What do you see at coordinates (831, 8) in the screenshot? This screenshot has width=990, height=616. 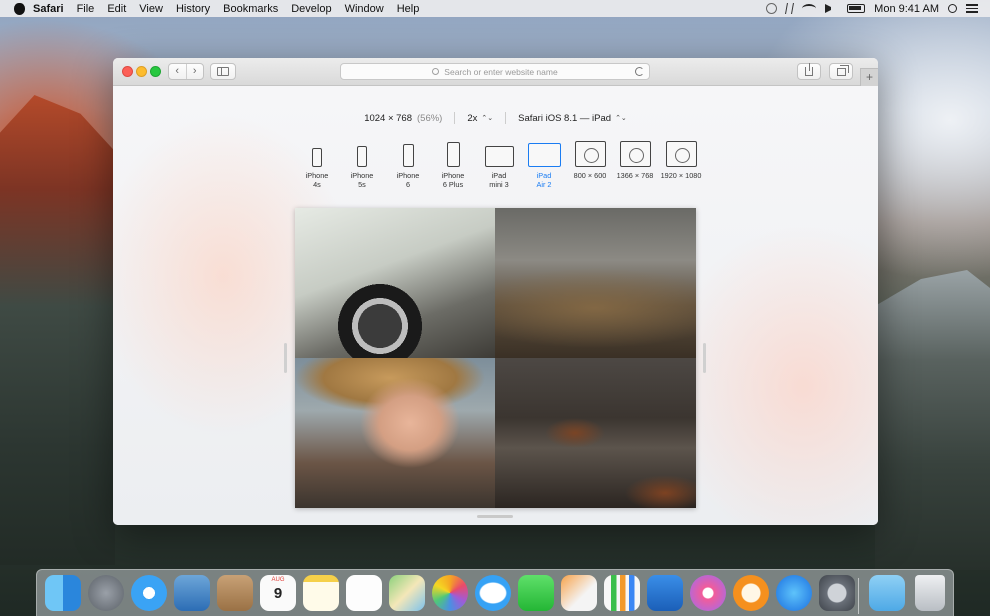 I see `volume-icon` at bounding box center [831, 8].